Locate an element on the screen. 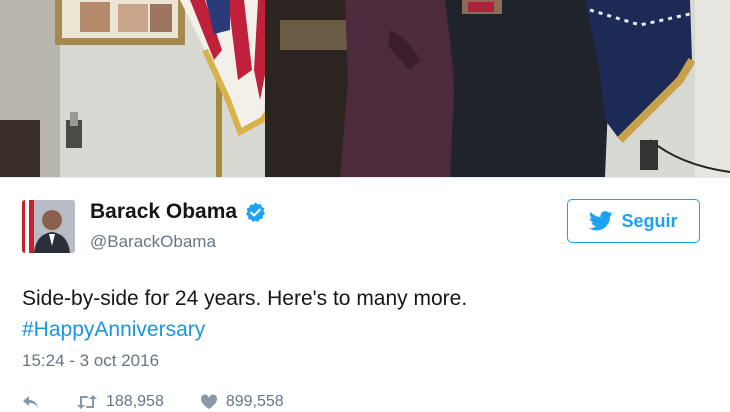 The height and width of the screenshot is (412, 730). follow-button: Seguir is located at coordinates (633, 221).